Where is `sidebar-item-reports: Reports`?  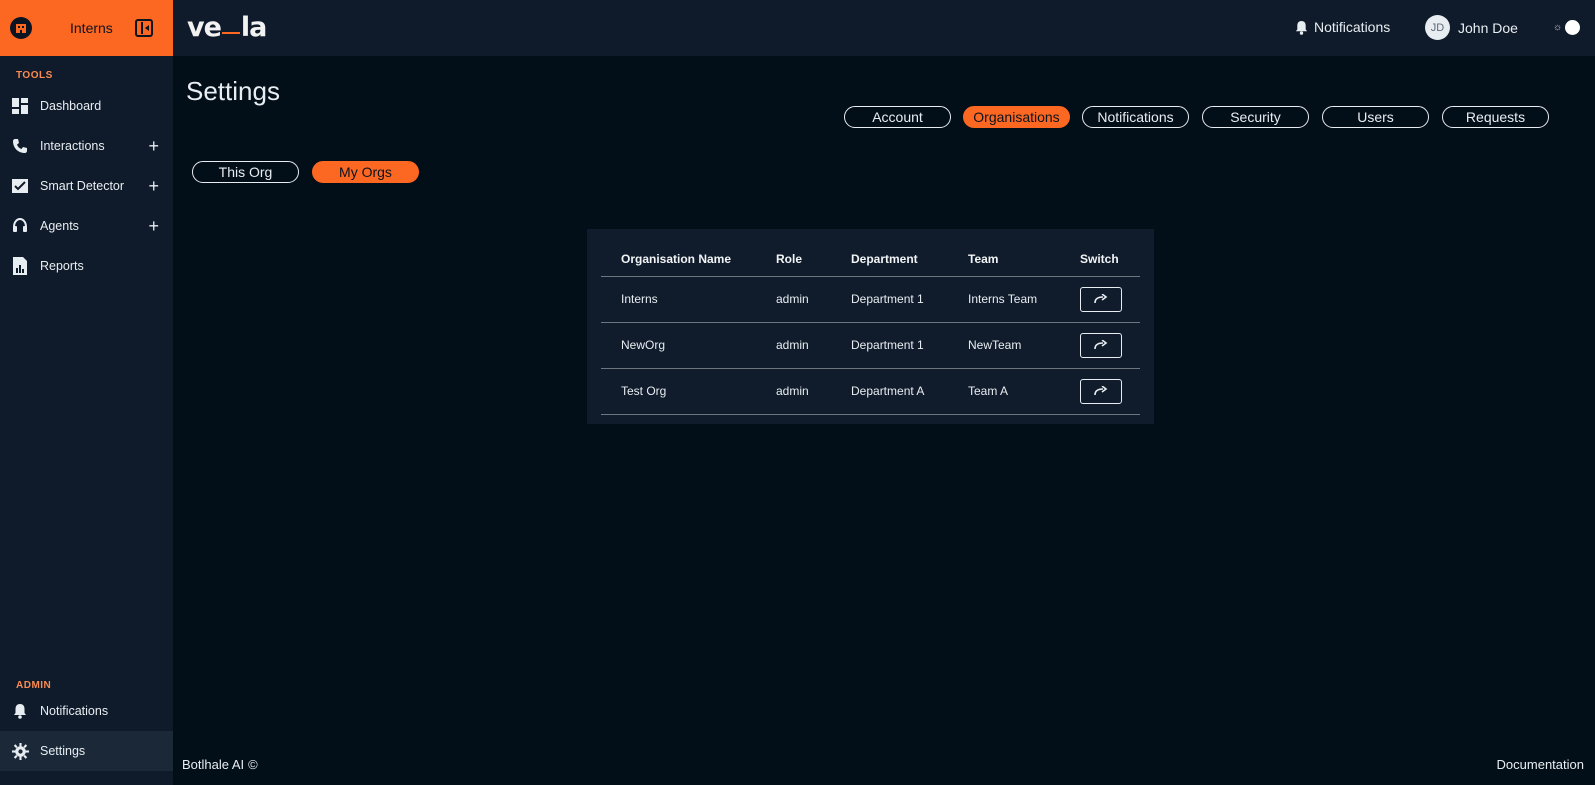 sidebar-item-reports: Reports is located at coordinates (86, 266).